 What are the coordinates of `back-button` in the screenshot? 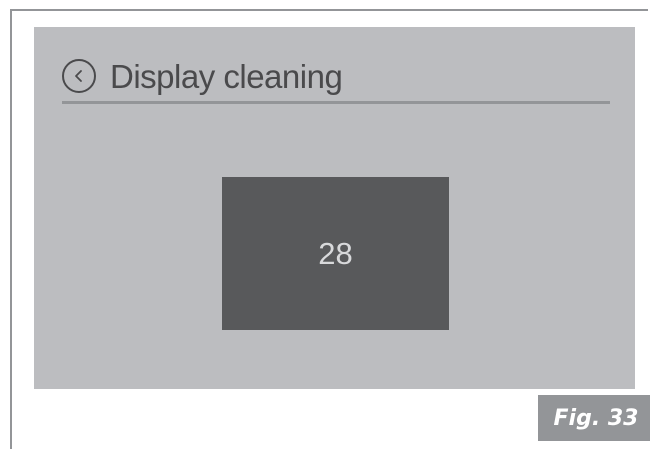 It's located at (79, 76).